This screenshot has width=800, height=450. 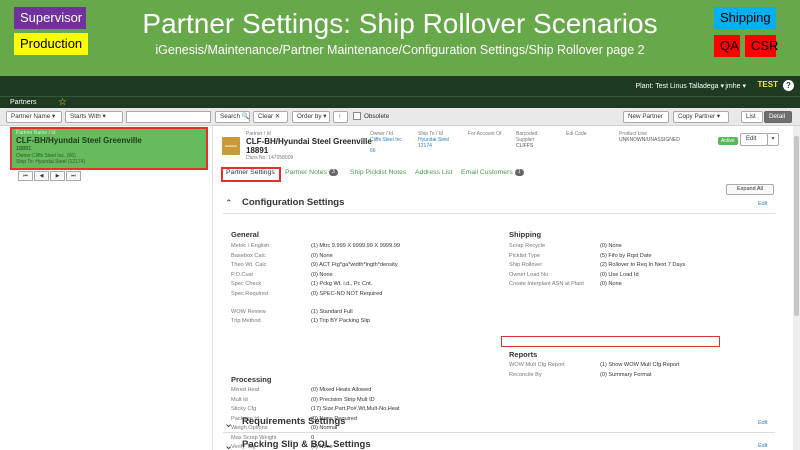 I want to click on list-view-button: List, so click(x=752, y=117).